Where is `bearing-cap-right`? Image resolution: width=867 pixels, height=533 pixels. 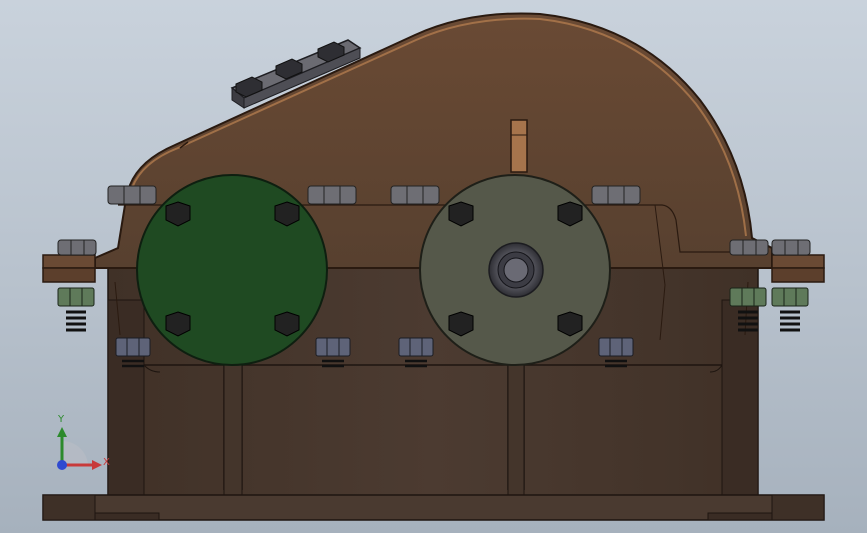
bearing-cap-right is located at coordinates (515, 270).